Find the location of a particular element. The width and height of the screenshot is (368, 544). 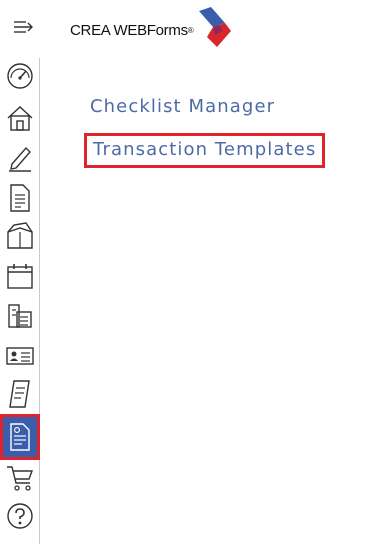

logo-registered-mark: ® is located at coordinates (190, 30).